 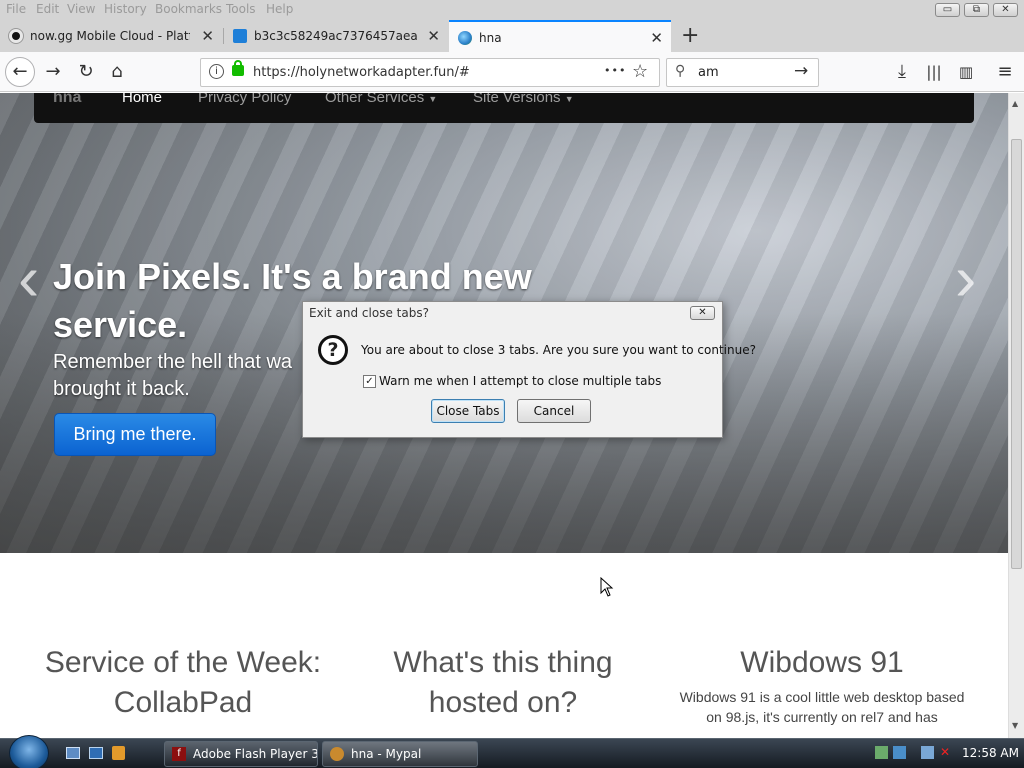 What do you see at coordinates (255, 754) in the screenshot?
I see `taskbar-button-label: Adobe Flash Player 32` at bounding box center [255, 754].